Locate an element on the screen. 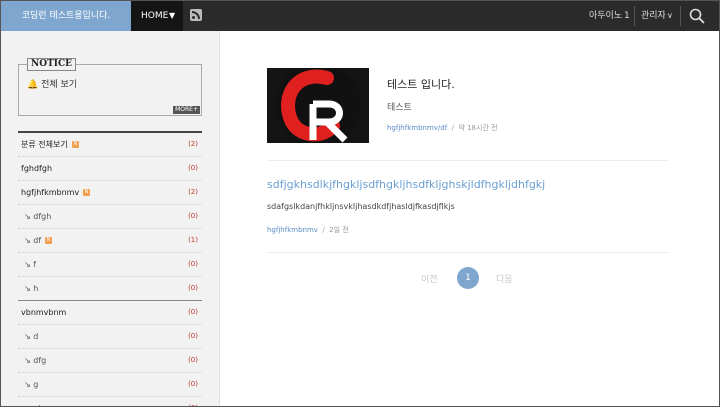  chevron-down-icon: ∨ is located at coordinates (670, 15).